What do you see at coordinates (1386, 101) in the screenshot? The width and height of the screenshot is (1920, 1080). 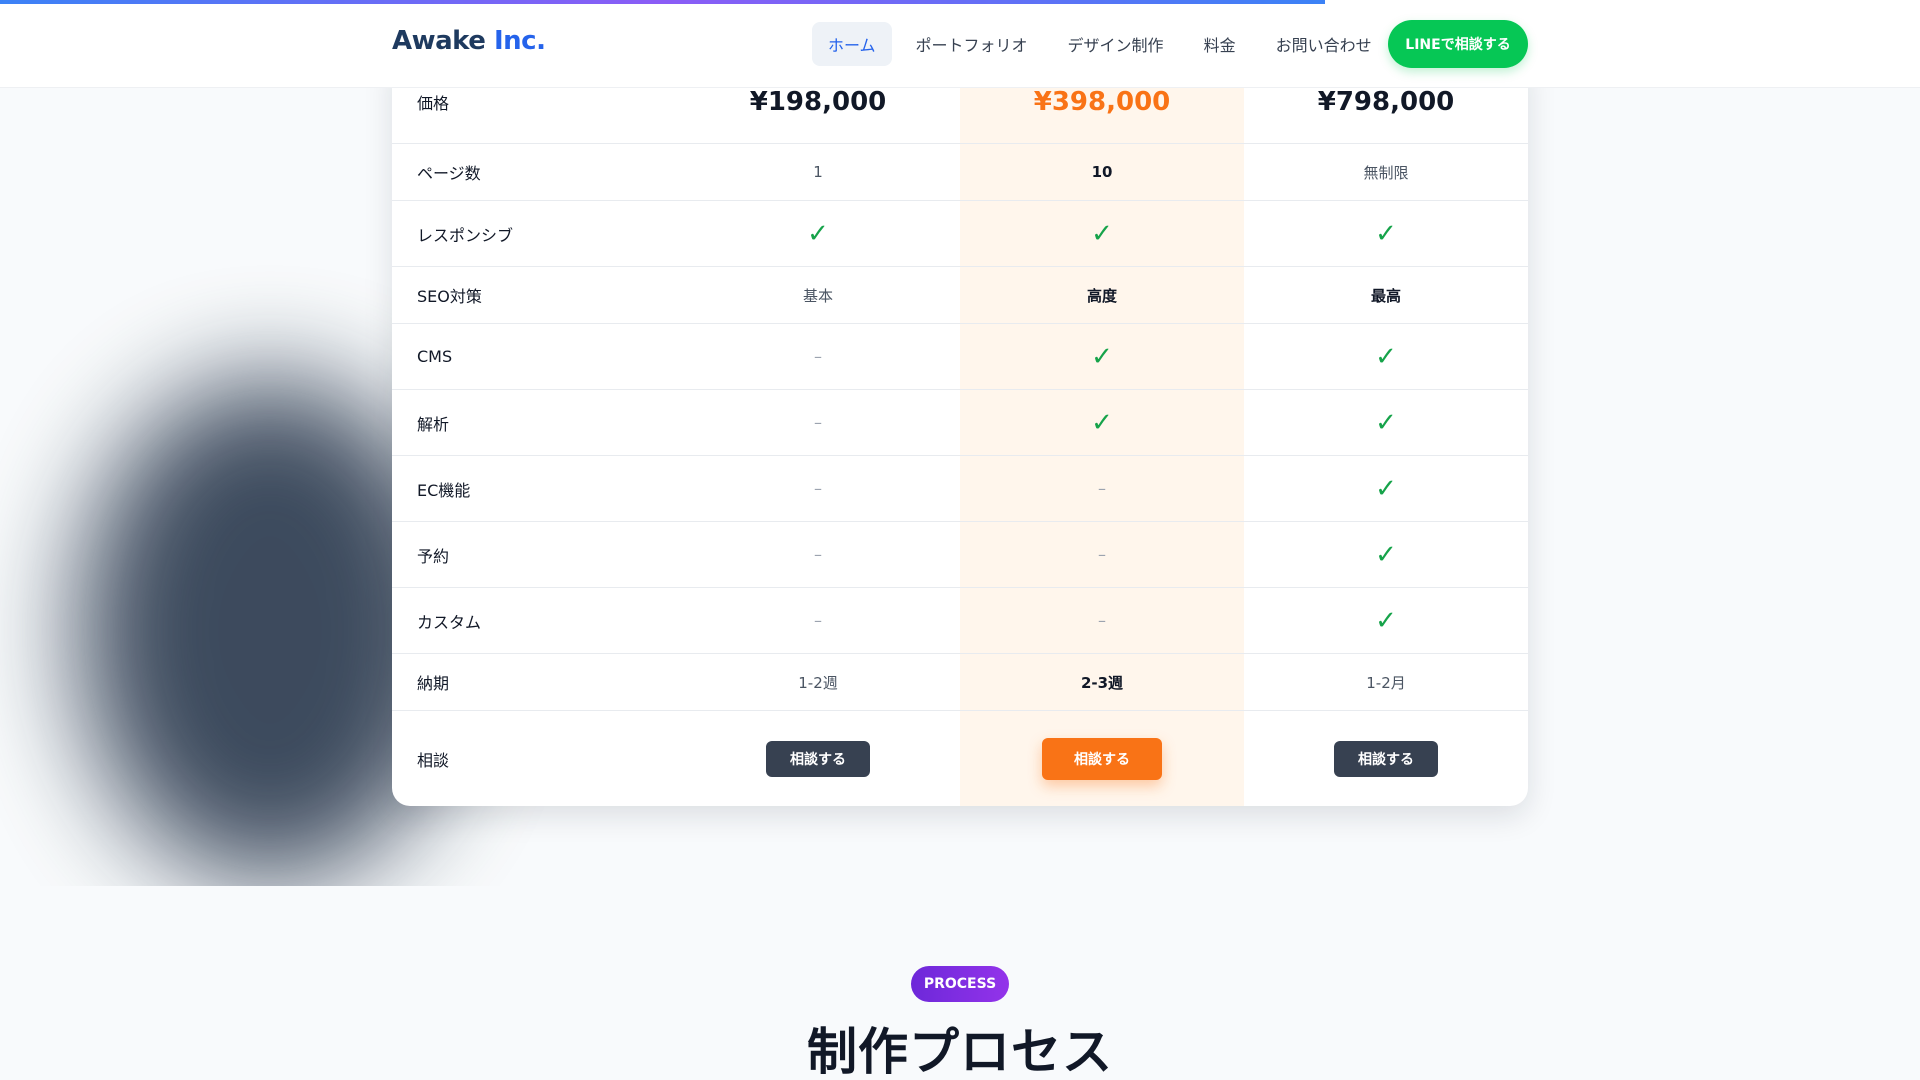 I see `price-premium: ¥798,000` at bounding box center [1386, 101].